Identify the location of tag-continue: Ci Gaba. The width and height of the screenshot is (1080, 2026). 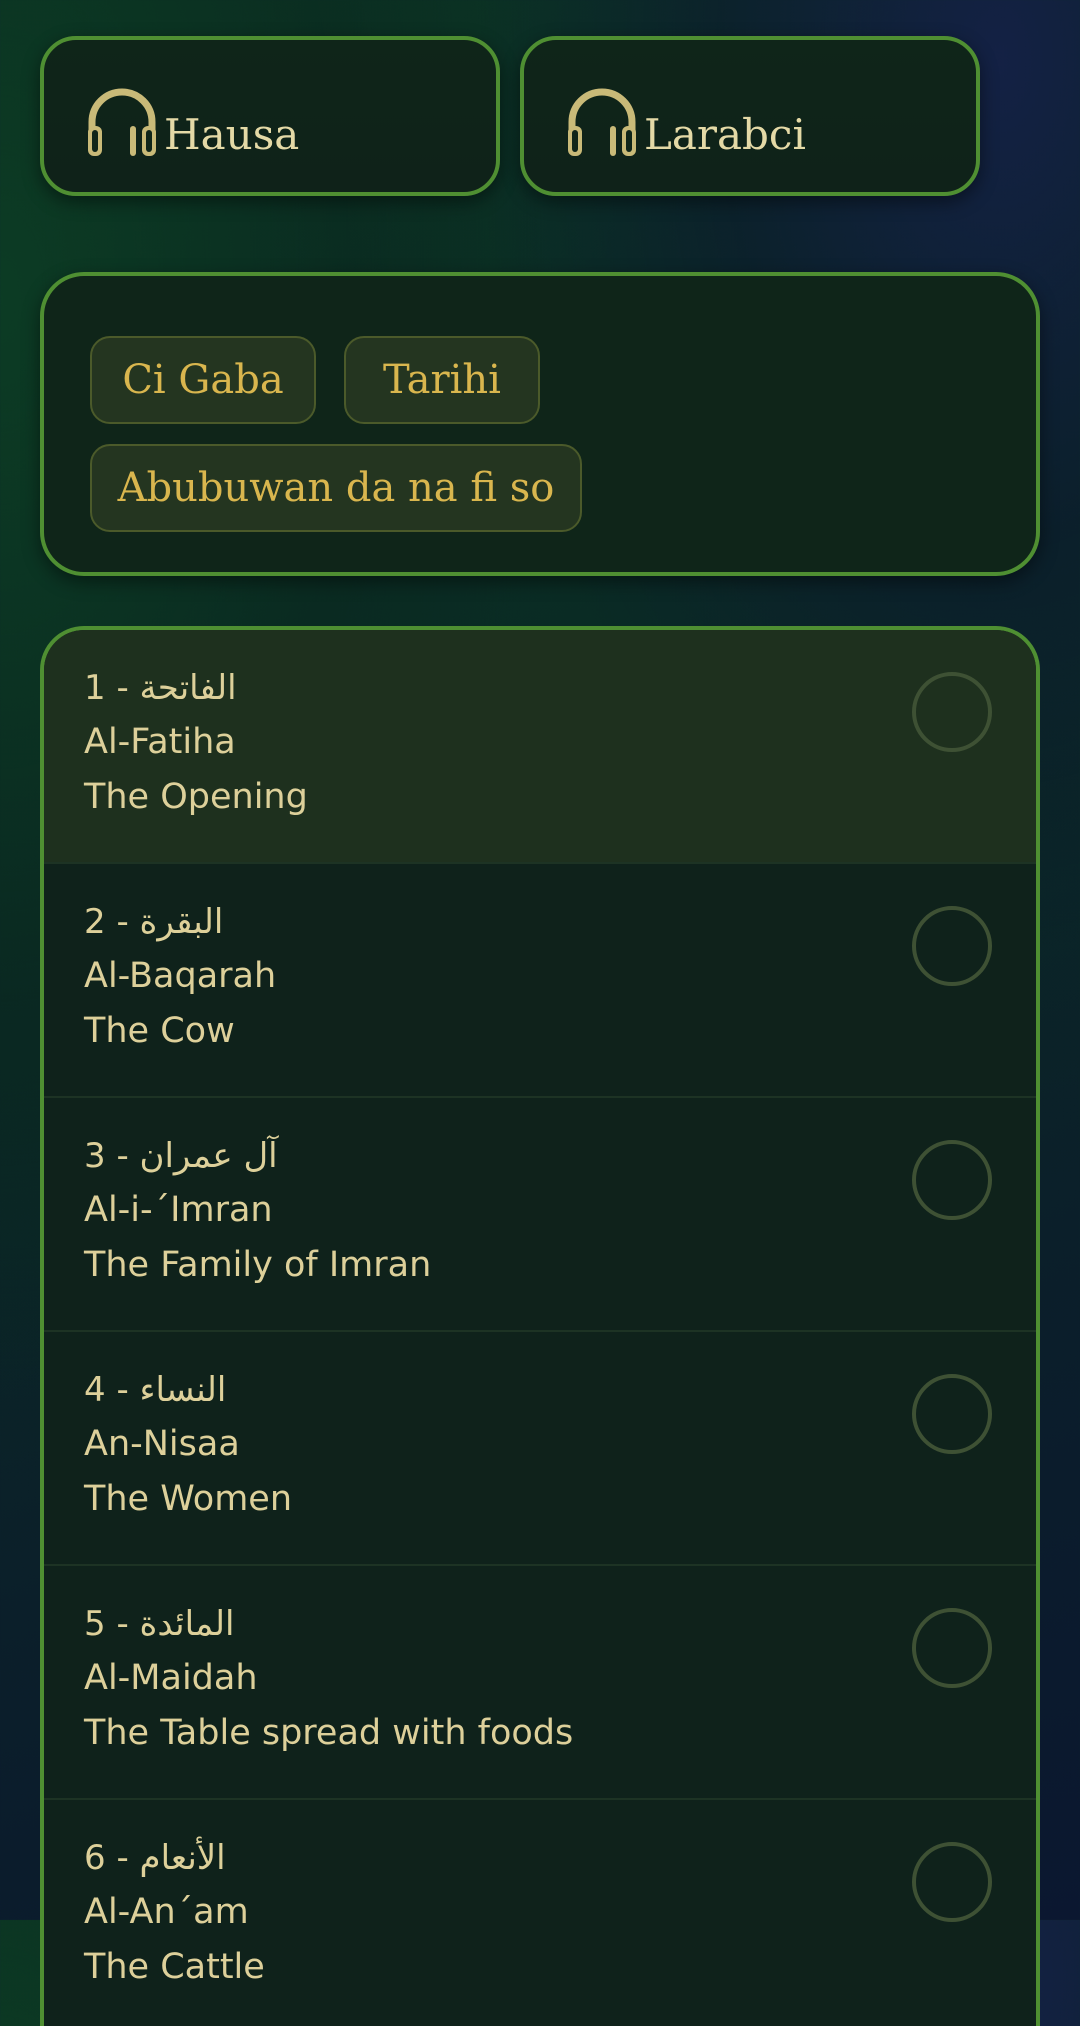
(203, 380).